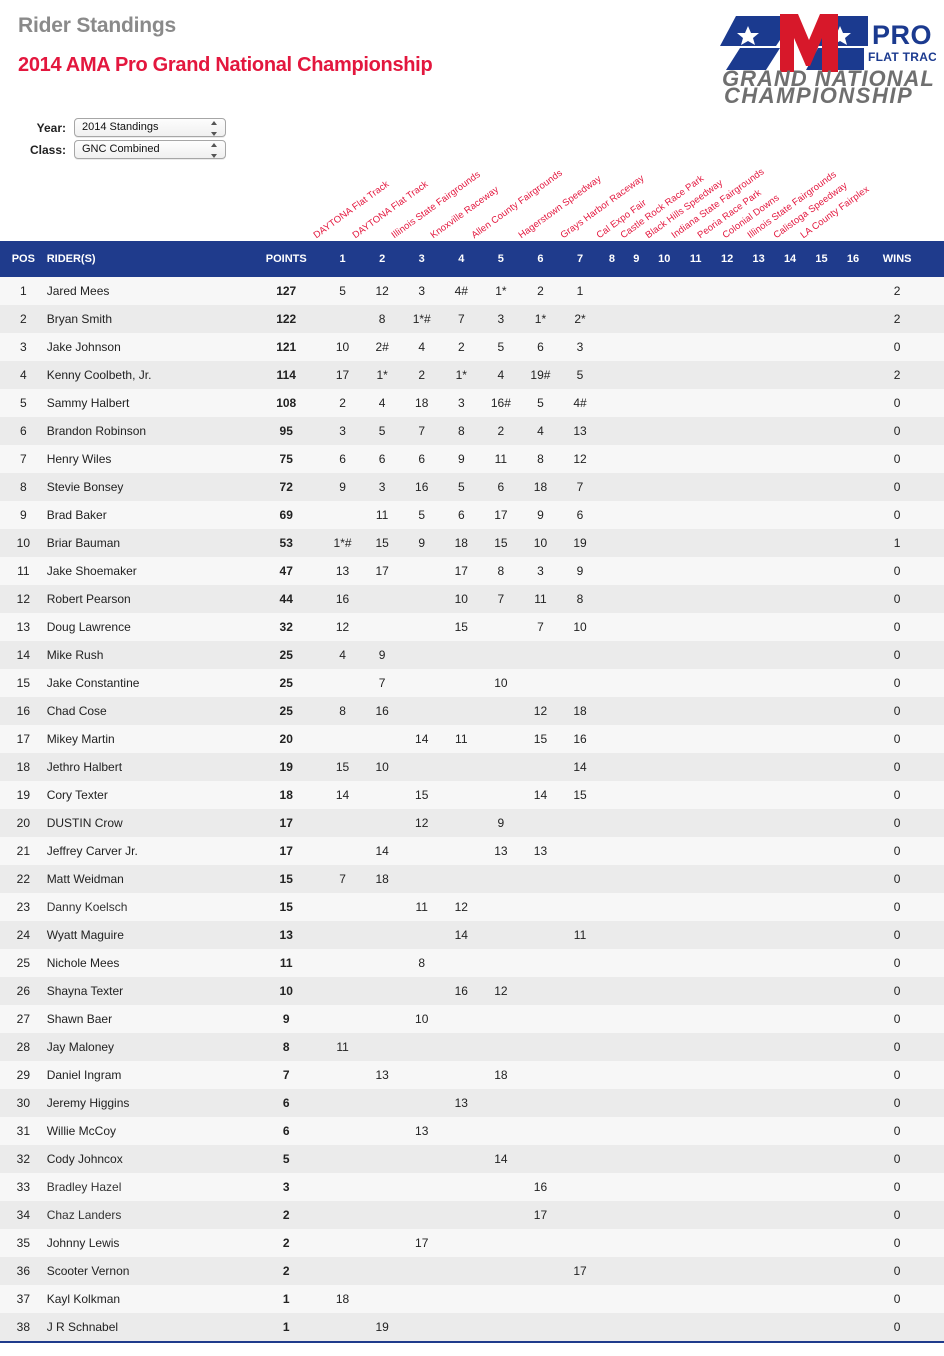  What do you see at coordinates (286, 991) in the screenshot?
I see `cell-points: 10` at bounding box center [286, 991].